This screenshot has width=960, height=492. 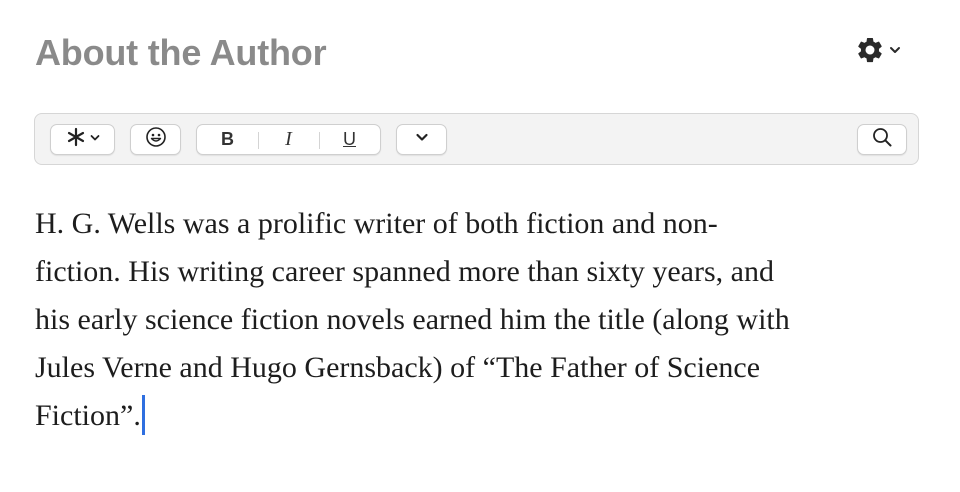 What do you see at coordinates (227, 139) in the screenshot?
I see `bold-button: B` at bounding box center [227, 139].